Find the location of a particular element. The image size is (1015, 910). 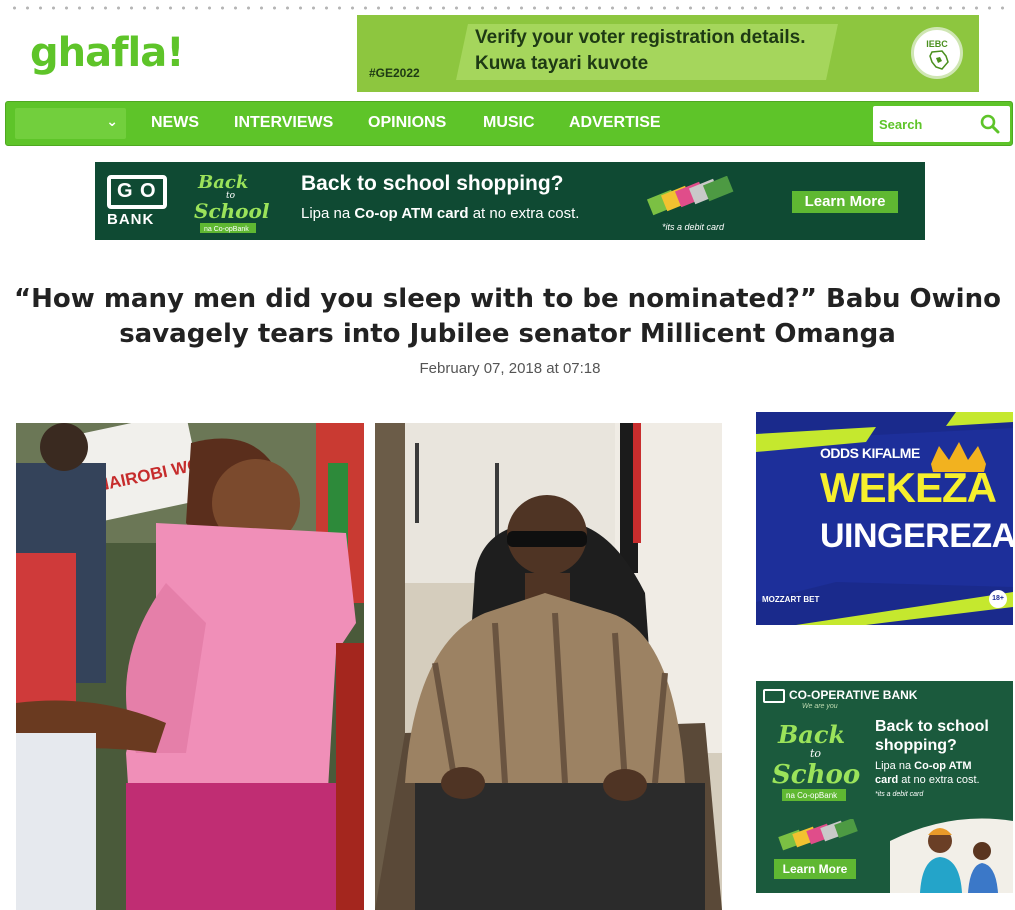

article-date: February 07, 2018 at 07:18 is located at coordinates (510, 368).